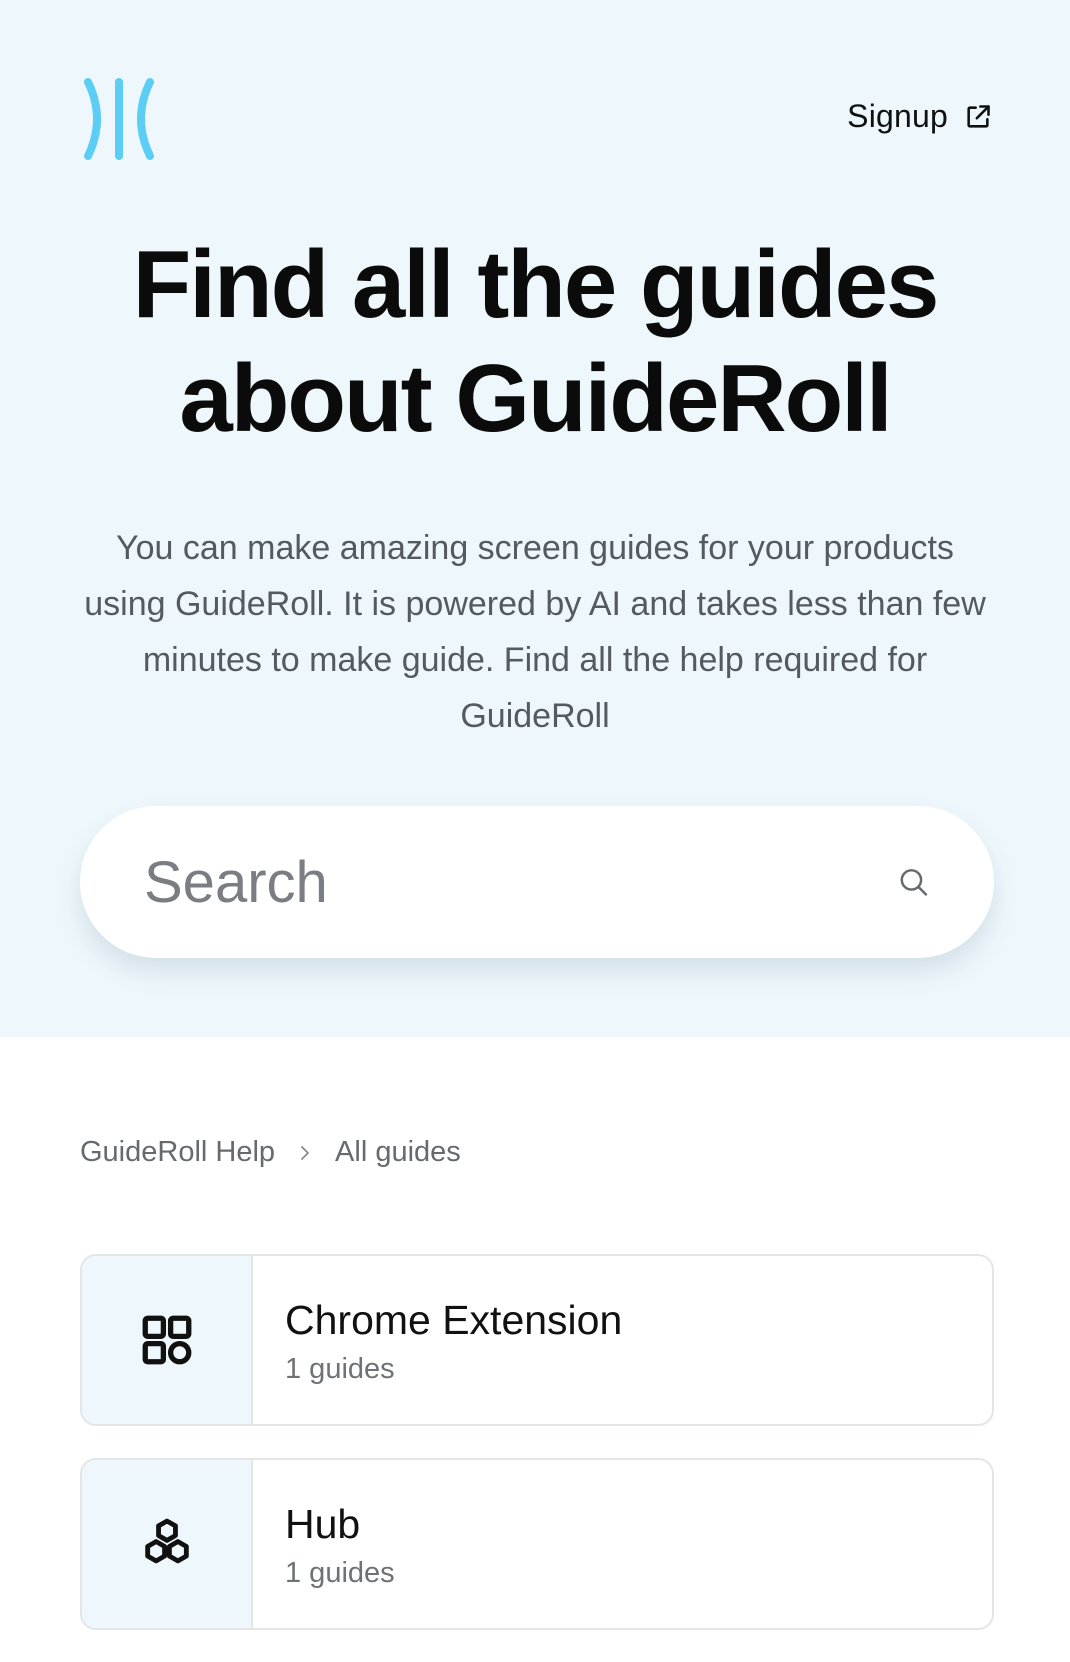 The height and width of the screenshot is (1662, 1070). I want to click on apps-grid-icon, so click(166, 1340).